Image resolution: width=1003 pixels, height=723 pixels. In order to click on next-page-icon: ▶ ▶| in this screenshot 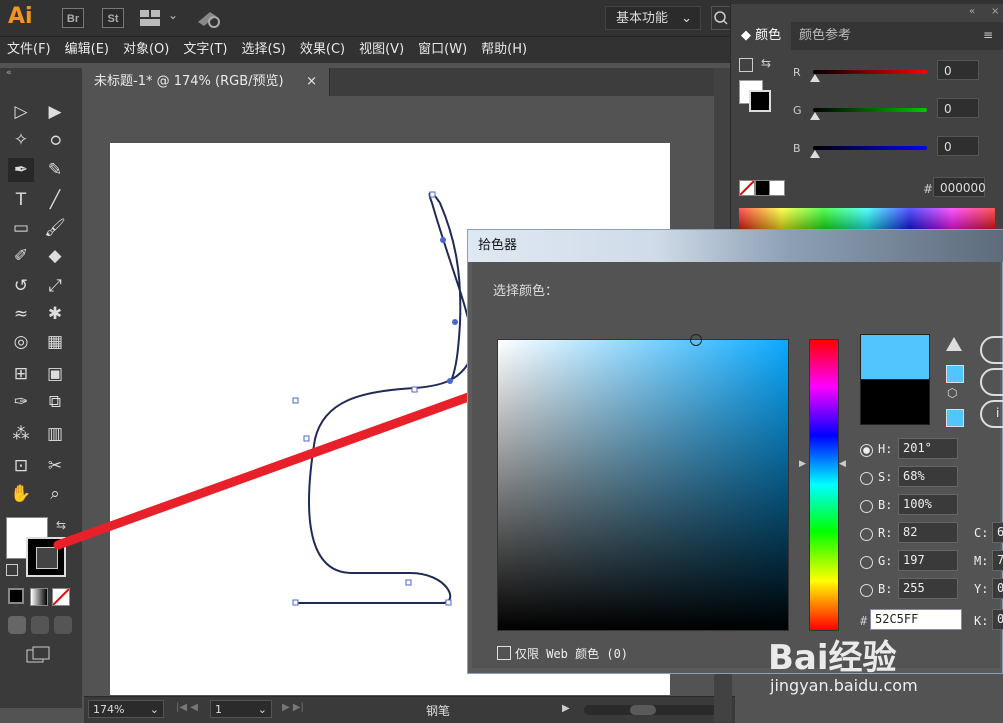, I will do `click(293, 707)`.